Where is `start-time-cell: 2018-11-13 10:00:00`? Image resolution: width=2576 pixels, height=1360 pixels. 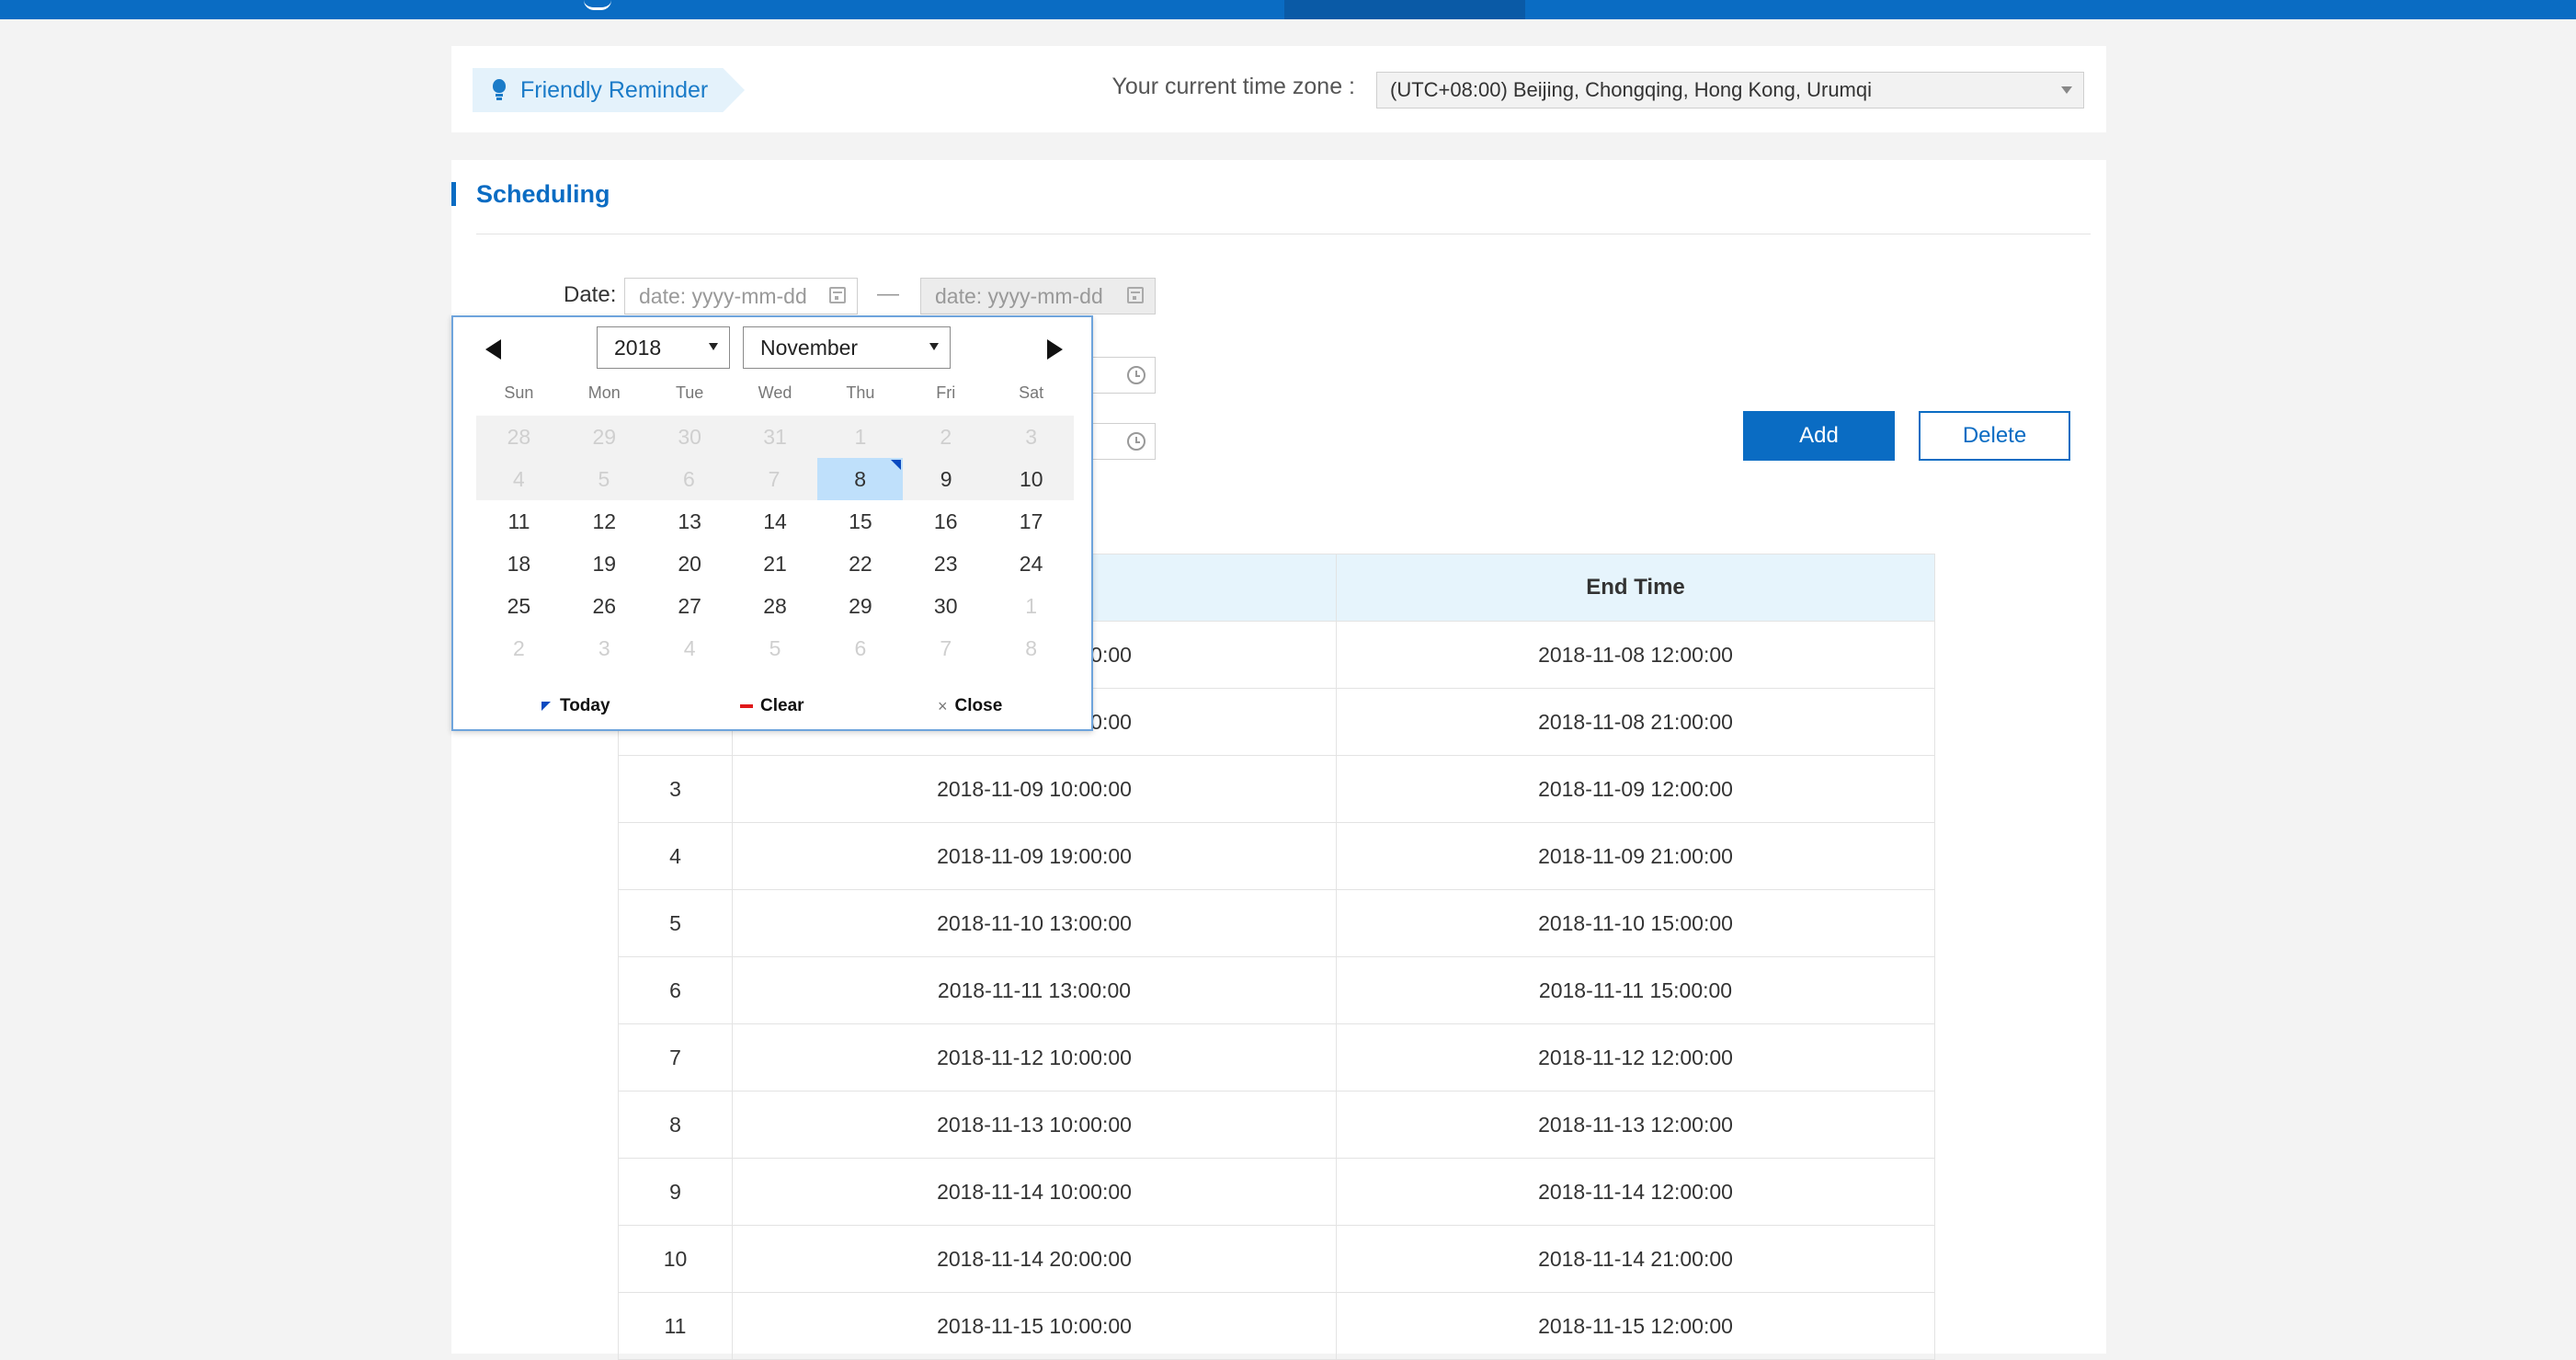
start-time-cell: 2018-11-13 10:00:00 is located at coordinates (1034, 1125).